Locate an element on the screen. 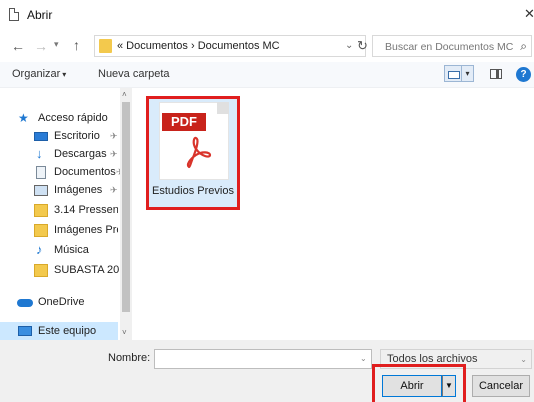 The image size is (534, 402). title-bar: Abrir ✕ is located at coordinates (267, 15).